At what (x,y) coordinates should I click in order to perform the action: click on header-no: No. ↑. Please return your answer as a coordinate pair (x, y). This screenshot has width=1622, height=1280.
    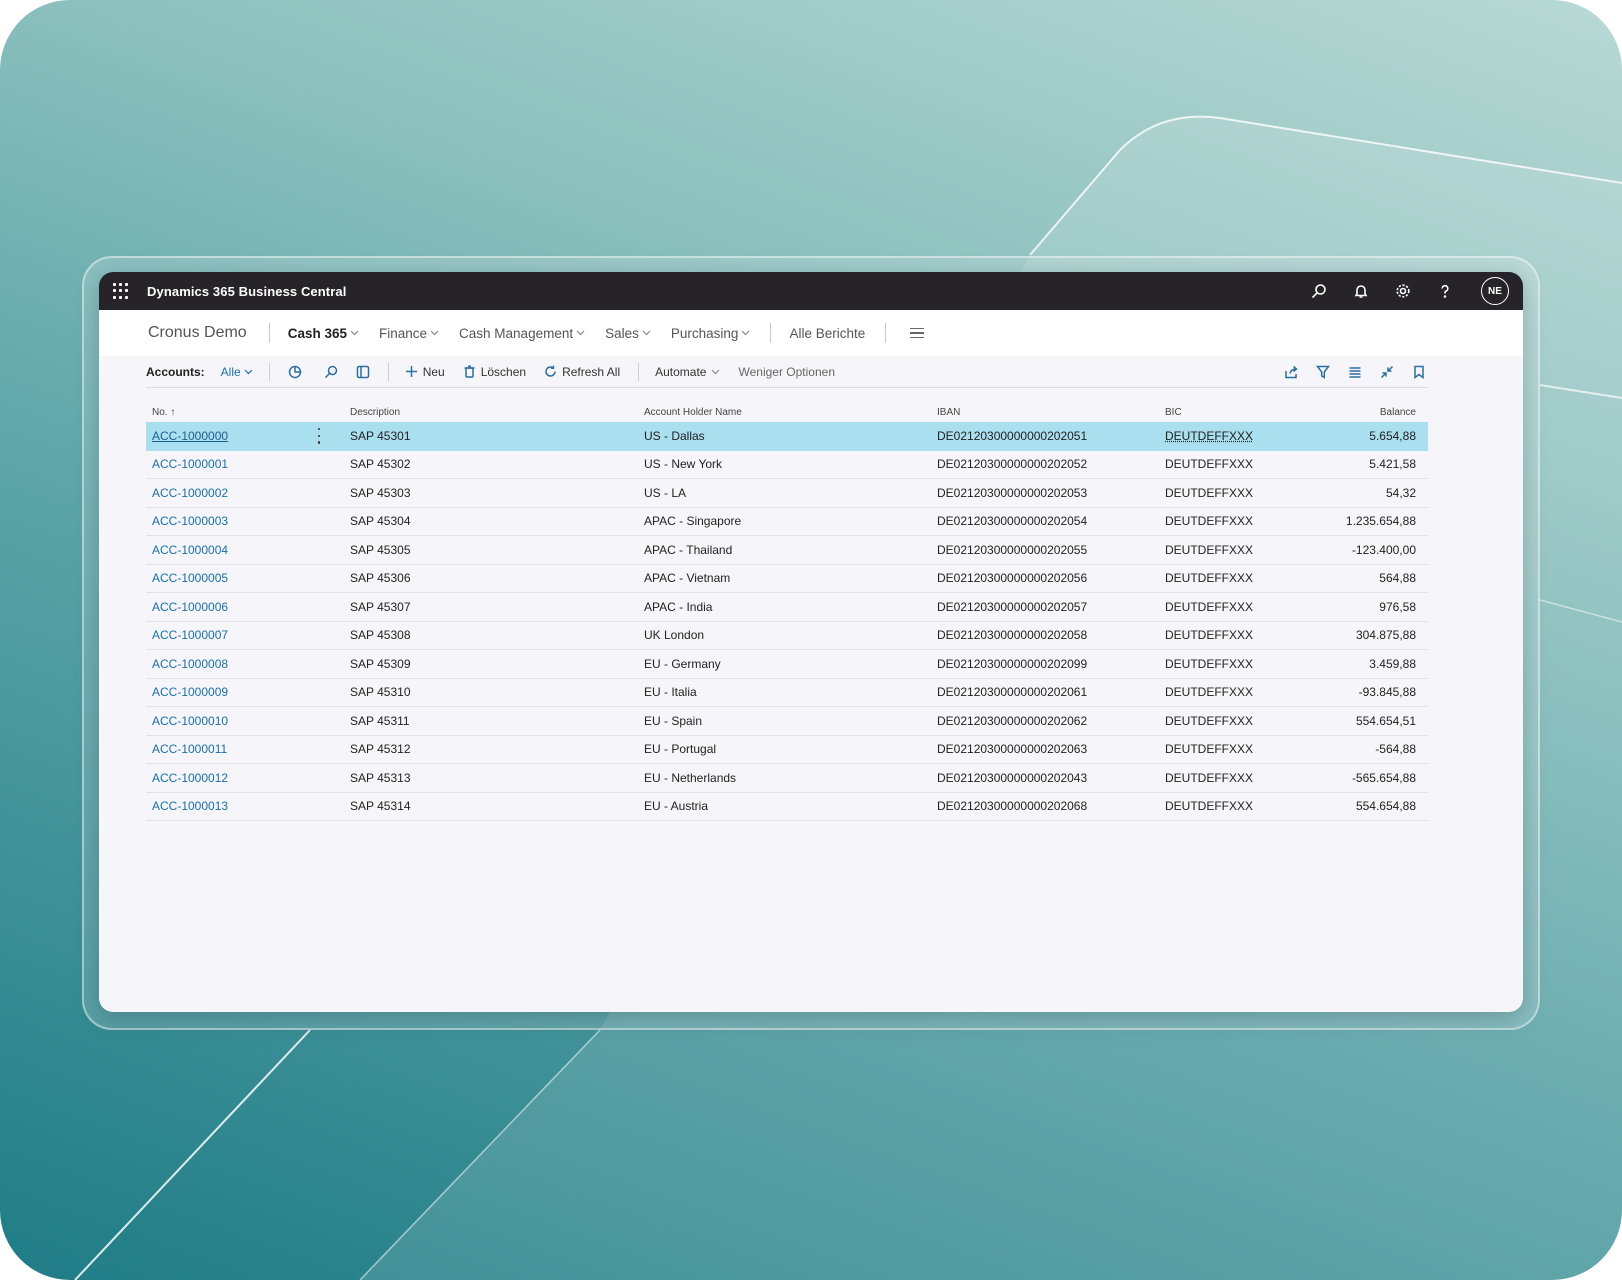
    Looking at the image, I should click on (244, 412).